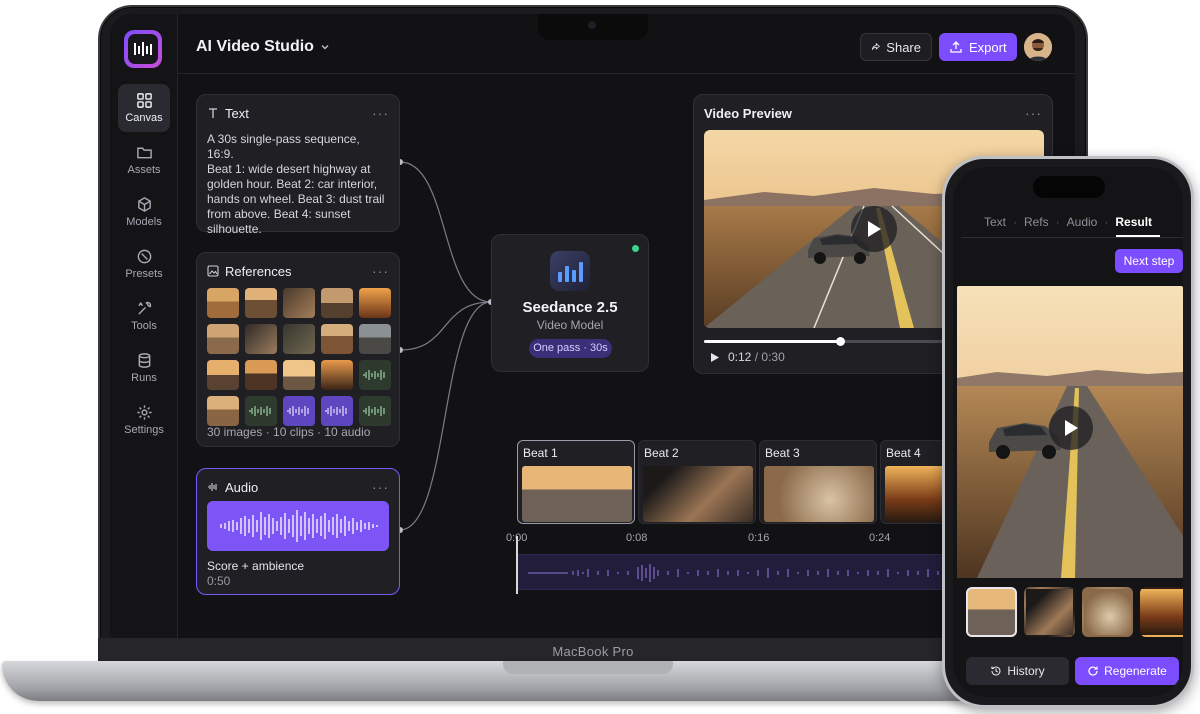  I want to click on waveform-logo-icon, so click(143, 49).